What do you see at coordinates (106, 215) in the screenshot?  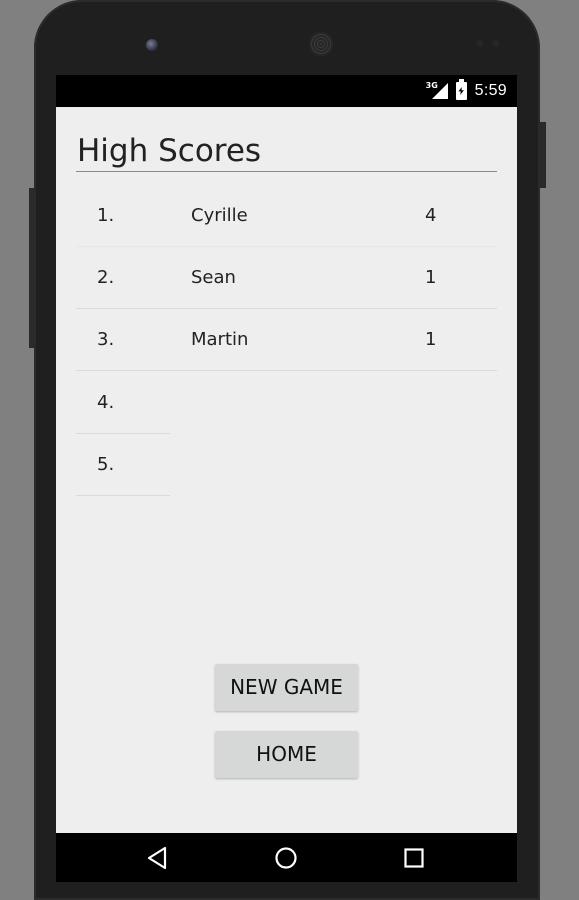 I see `score-rank: 1.` at bounding box center [106, 215].